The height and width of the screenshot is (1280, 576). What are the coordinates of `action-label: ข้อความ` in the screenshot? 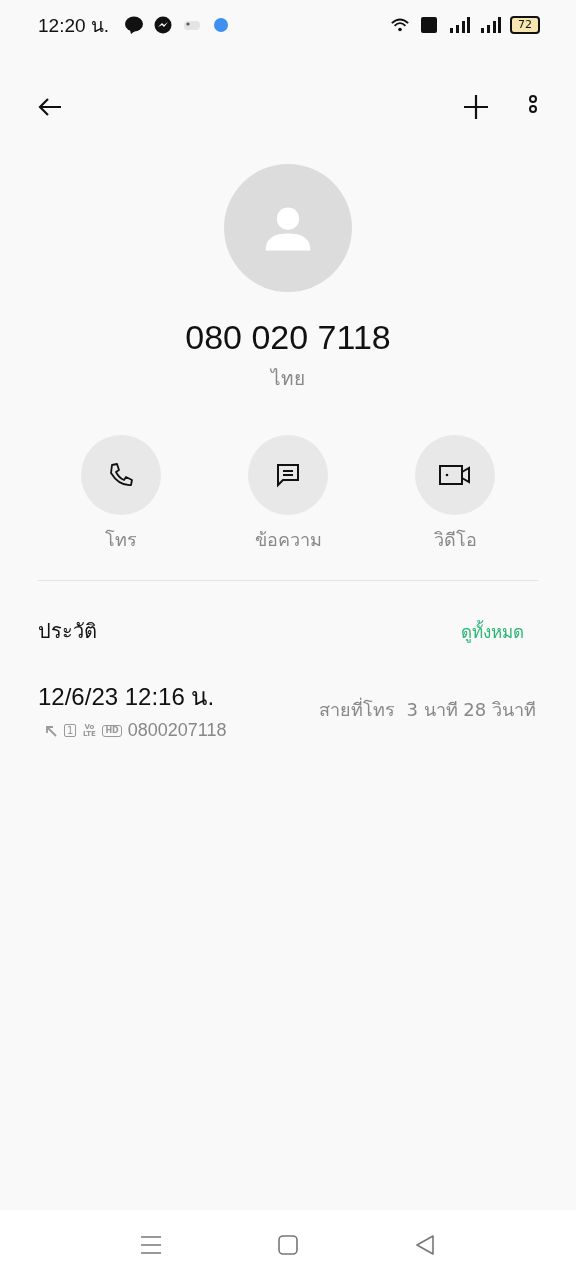 It's located at (288, 540).